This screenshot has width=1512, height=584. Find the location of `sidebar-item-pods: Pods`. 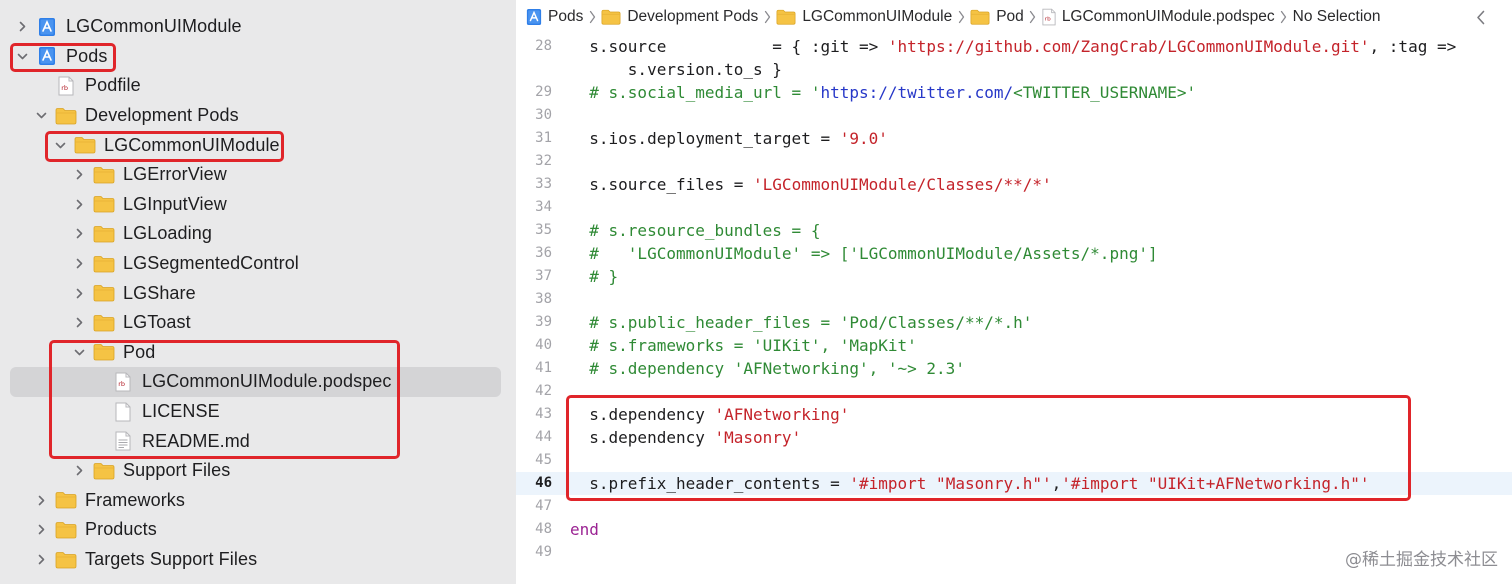

sidebar-item-pods: Pods is located at coordinates (258, 57).